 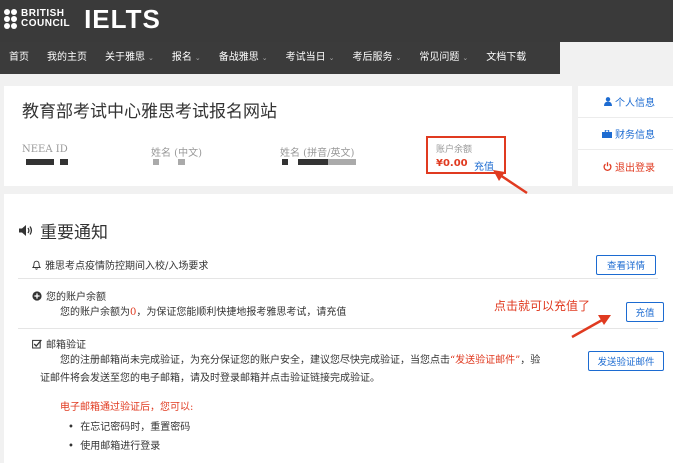 I want to click on arrow-to-balance, so click(x=510, y=182).